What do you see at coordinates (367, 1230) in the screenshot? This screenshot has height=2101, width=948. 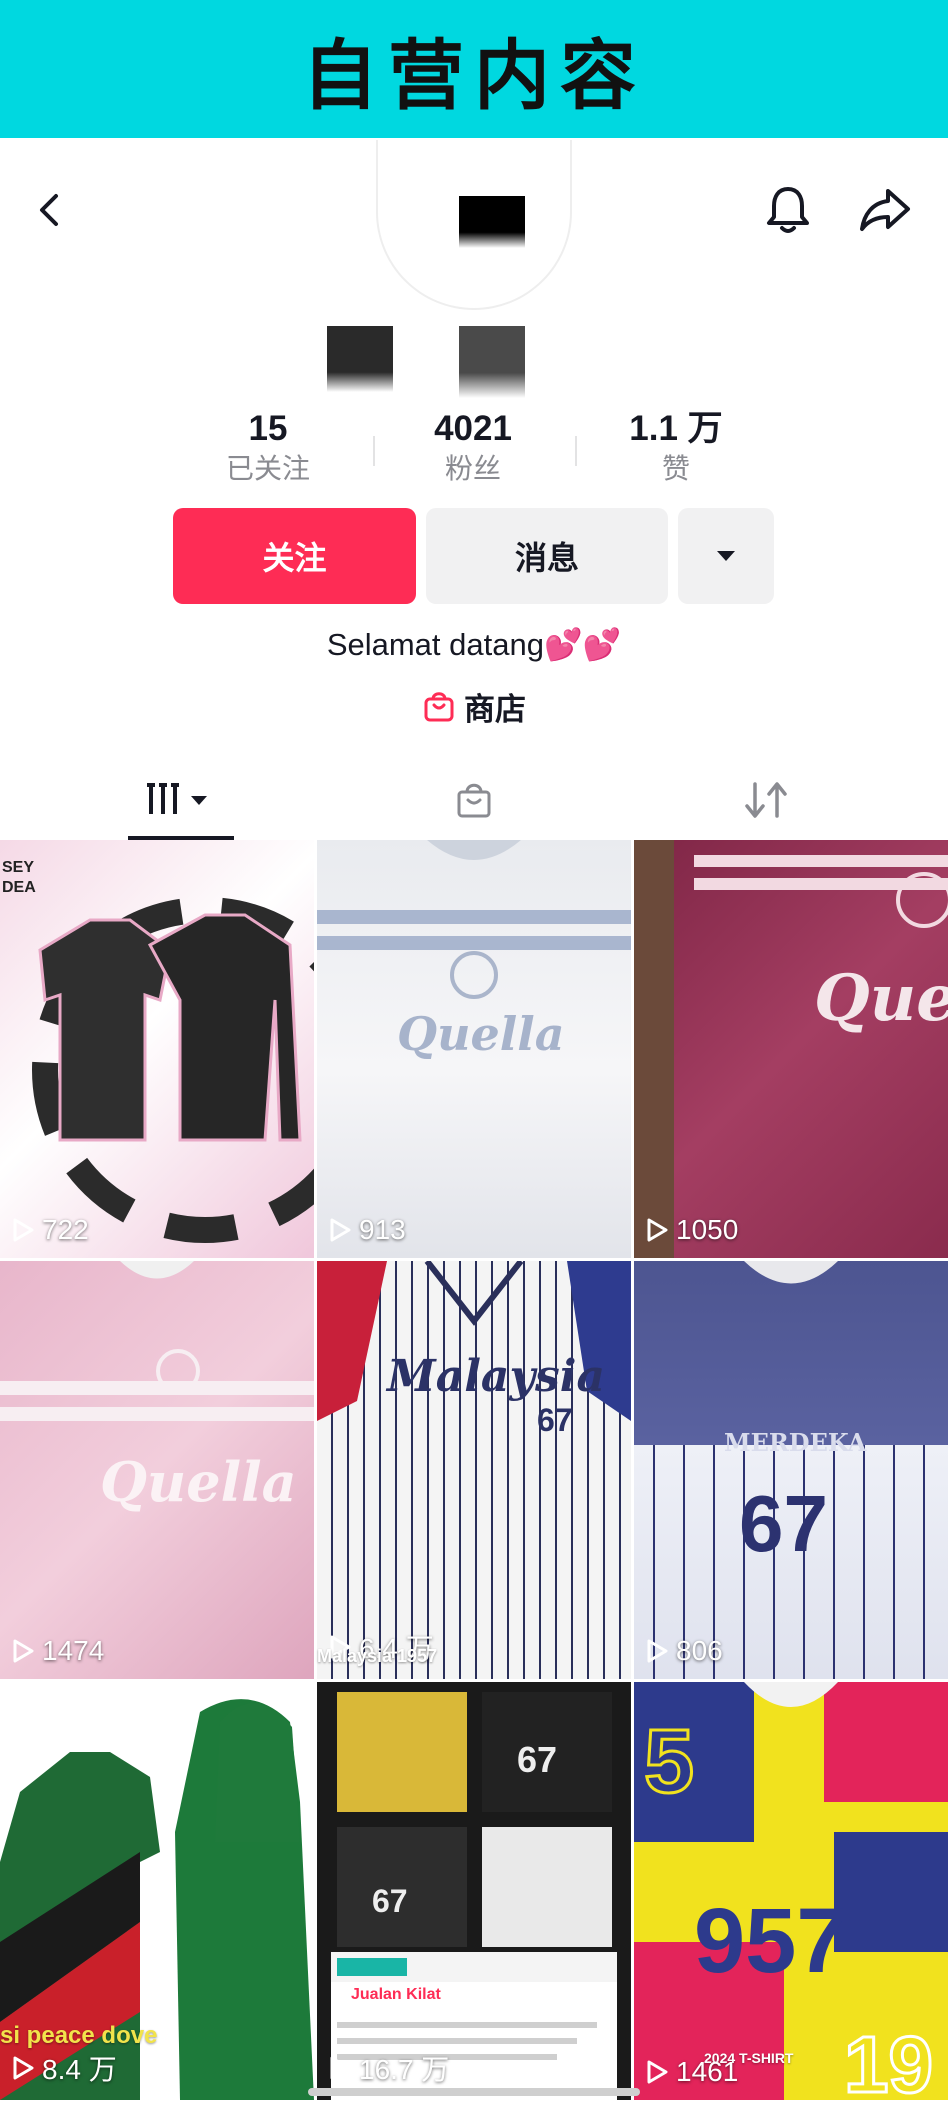 I see `view-count: 913` at bounding box center [367, 1230].